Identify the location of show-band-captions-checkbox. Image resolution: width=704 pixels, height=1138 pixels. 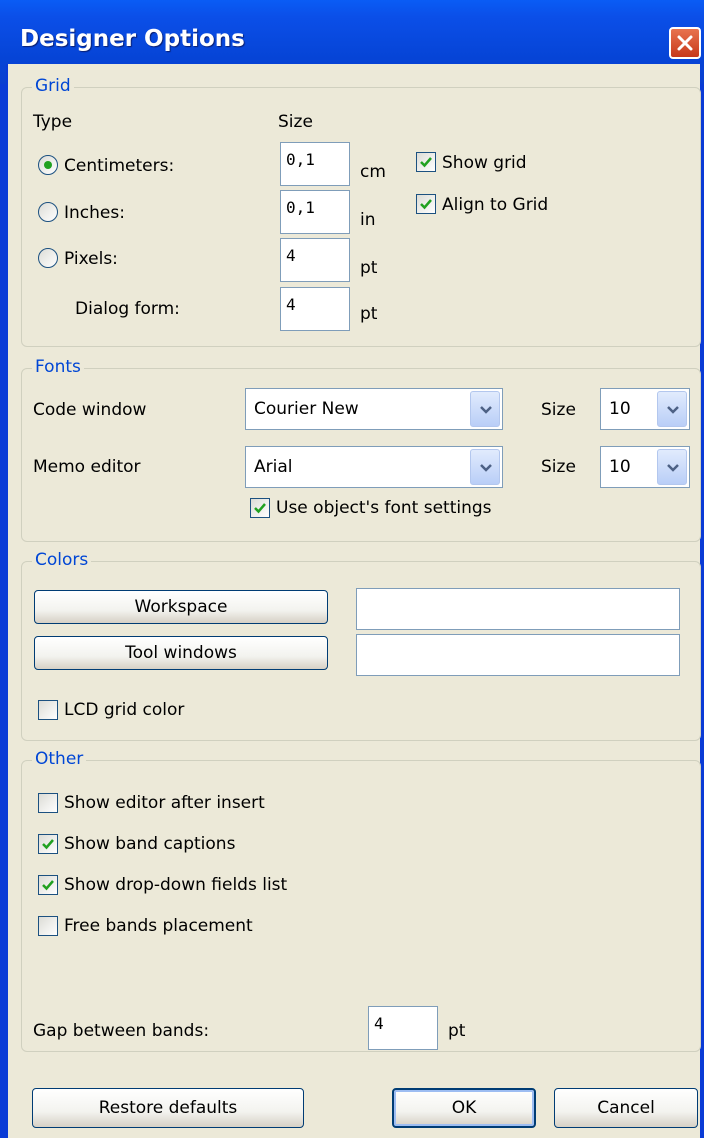
(48, 844).